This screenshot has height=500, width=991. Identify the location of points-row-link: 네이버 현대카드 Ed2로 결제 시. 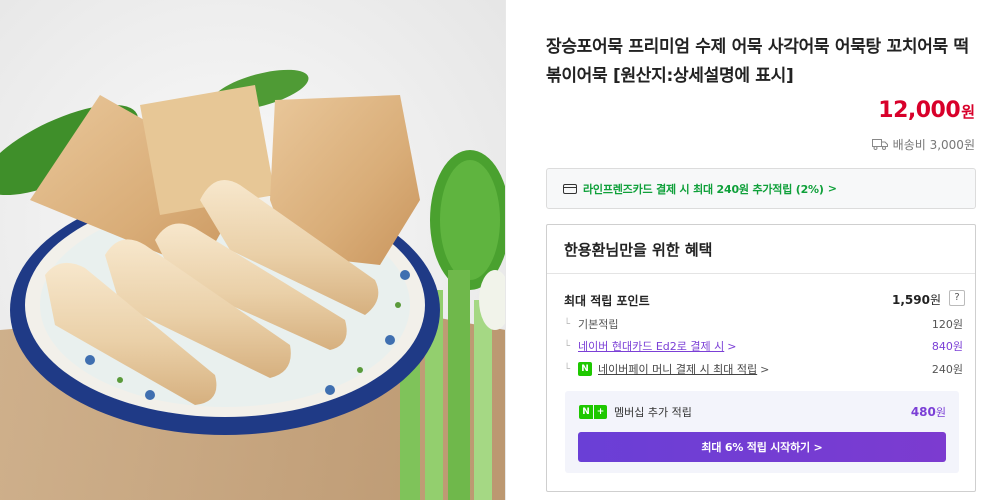
(651, 346).